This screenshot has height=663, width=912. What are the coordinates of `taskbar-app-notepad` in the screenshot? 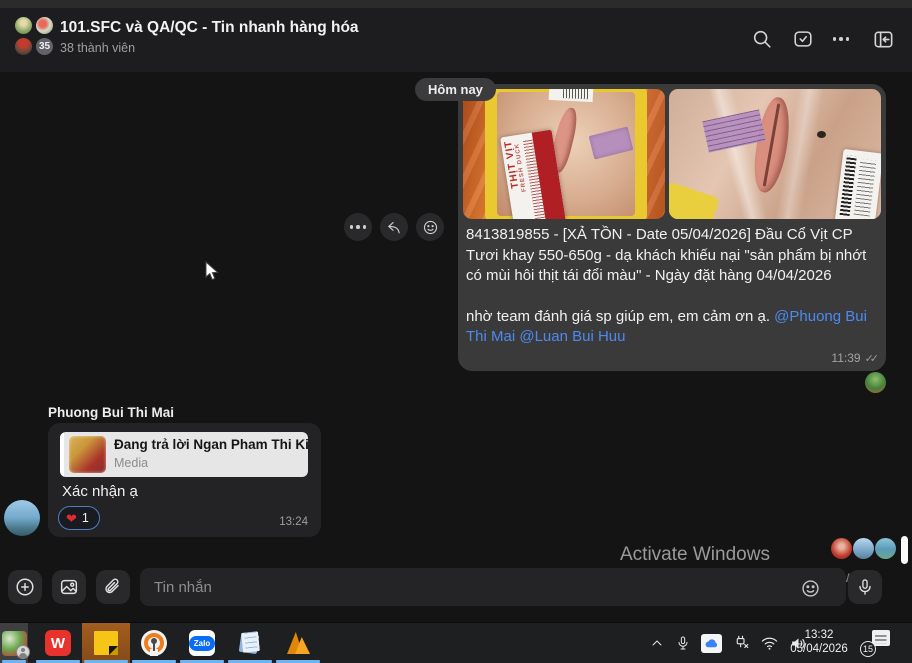 It's located at (250, 643).